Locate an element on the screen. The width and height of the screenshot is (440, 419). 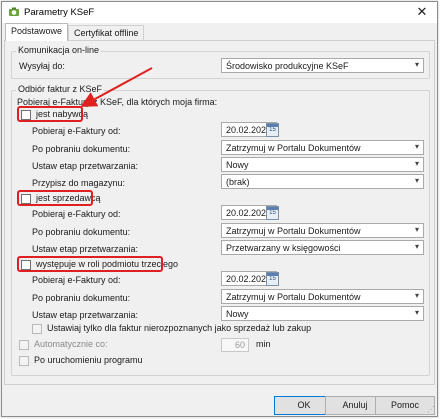
annotation-arrow-icon is located at coordinates (116, 87).